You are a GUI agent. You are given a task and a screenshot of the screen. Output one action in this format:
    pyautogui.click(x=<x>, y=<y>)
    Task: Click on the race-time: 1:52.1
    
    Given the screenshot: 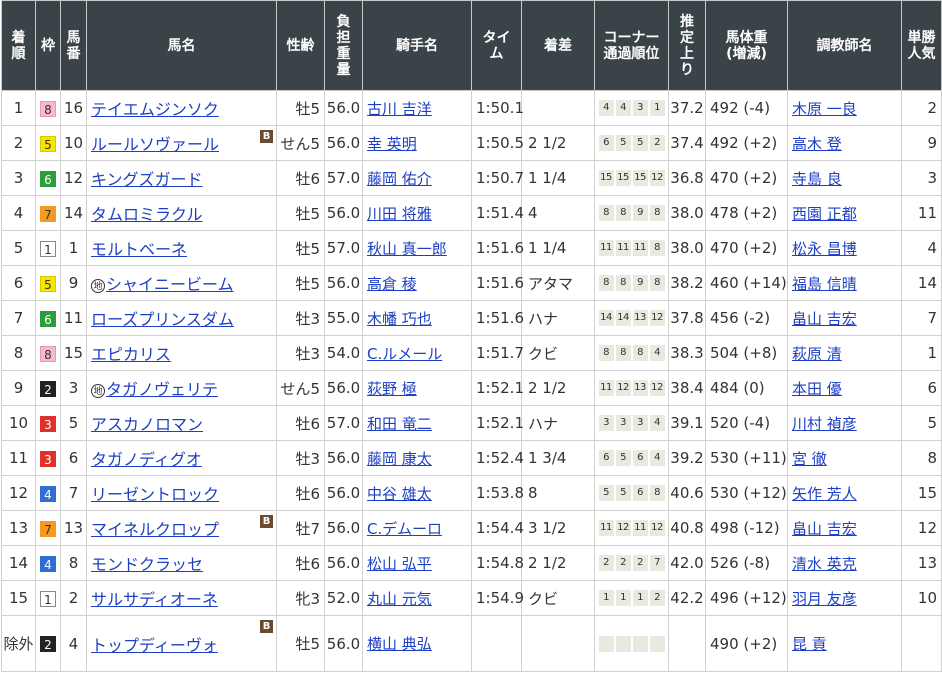 What is the action you would take?
    pyautogui.click(x=500, y=423)
    